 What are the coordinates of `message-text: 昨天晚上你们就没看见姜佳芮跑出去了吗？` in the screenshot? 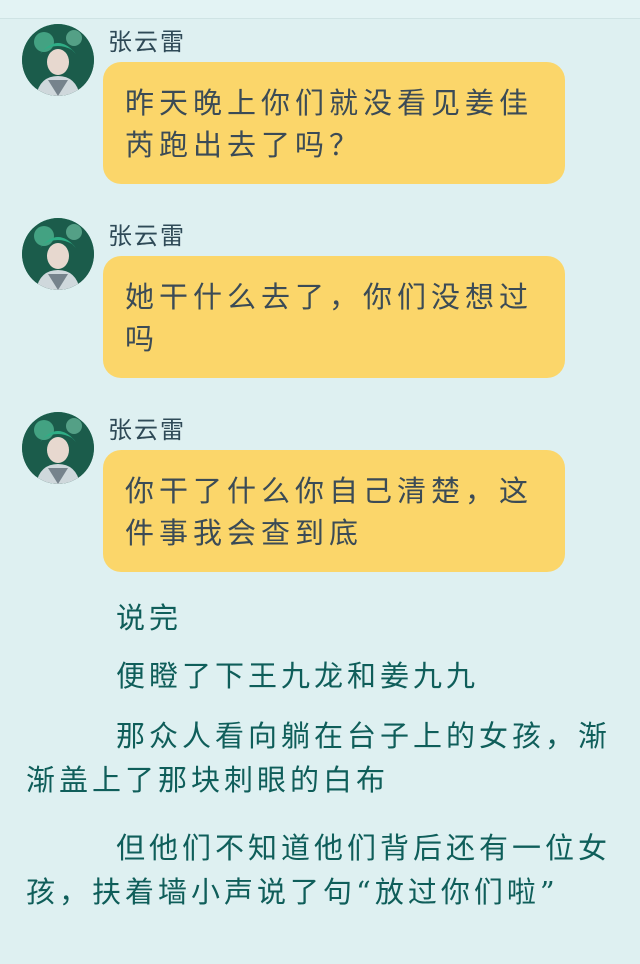 It's located at (329, 124).